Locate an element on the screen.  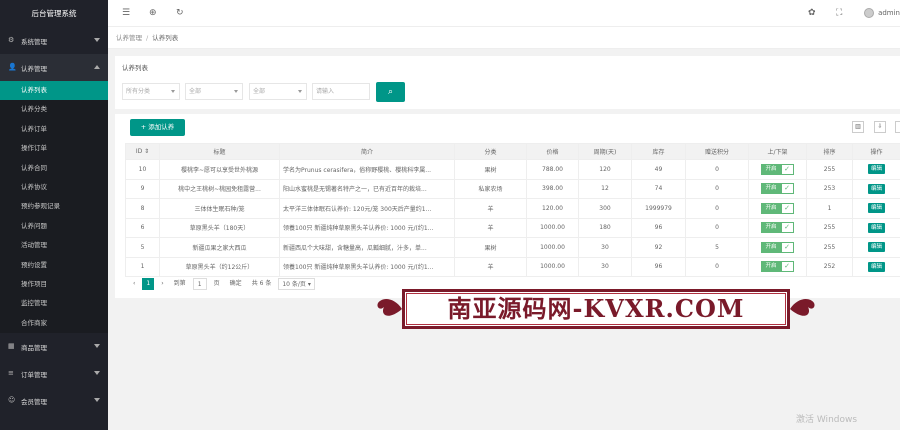
cell-cycle: 12 is located at coordinates (605, 188).